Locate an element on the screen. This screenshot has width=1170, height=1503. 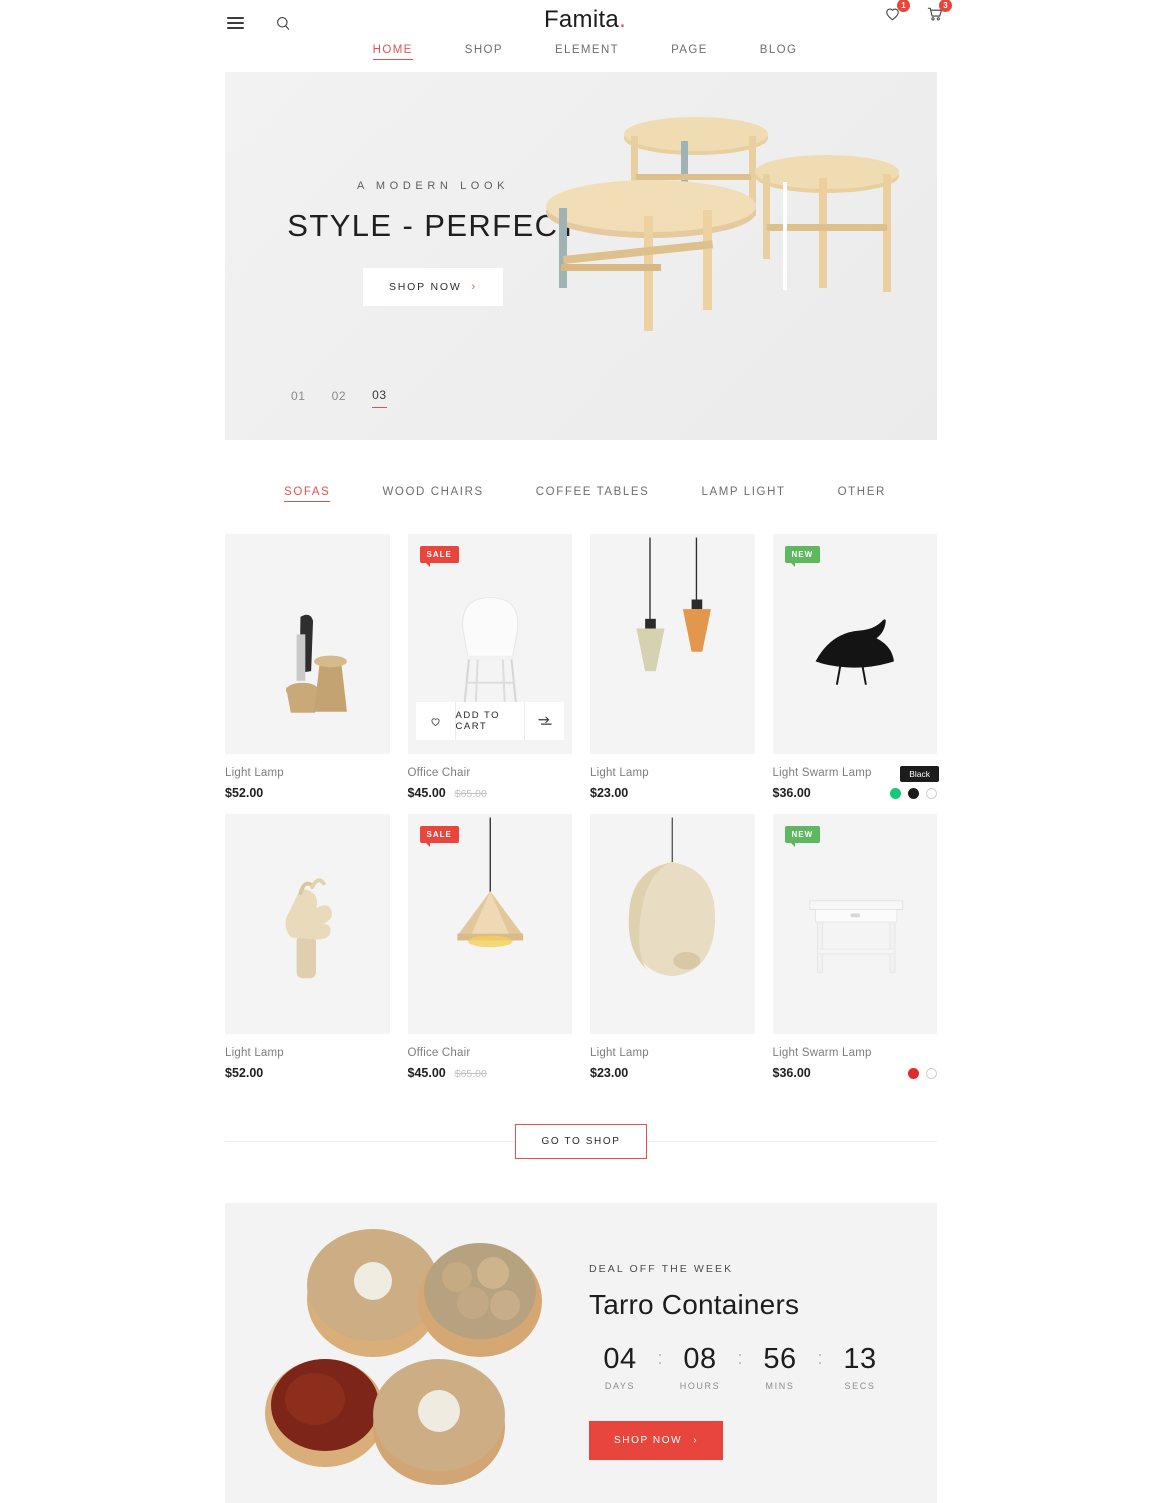
product-name: Light Swarm Lamp is located at coordinates (822, 1053).